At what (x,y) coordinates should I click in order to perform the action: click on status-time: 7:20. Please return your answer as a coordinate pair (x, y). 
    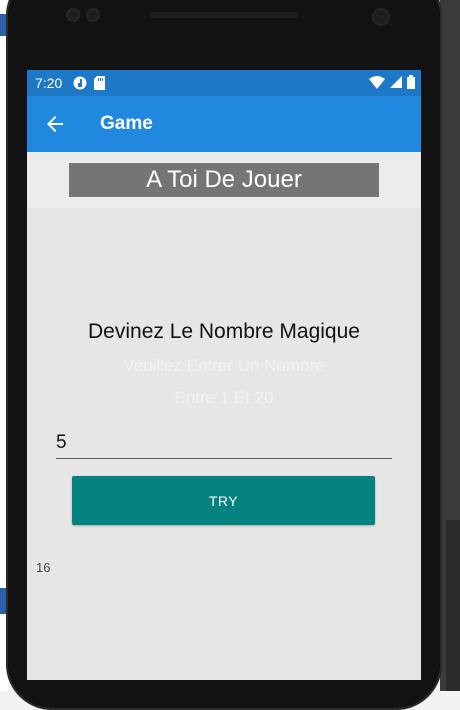
    Looking at the image, I should click on (49, 83).